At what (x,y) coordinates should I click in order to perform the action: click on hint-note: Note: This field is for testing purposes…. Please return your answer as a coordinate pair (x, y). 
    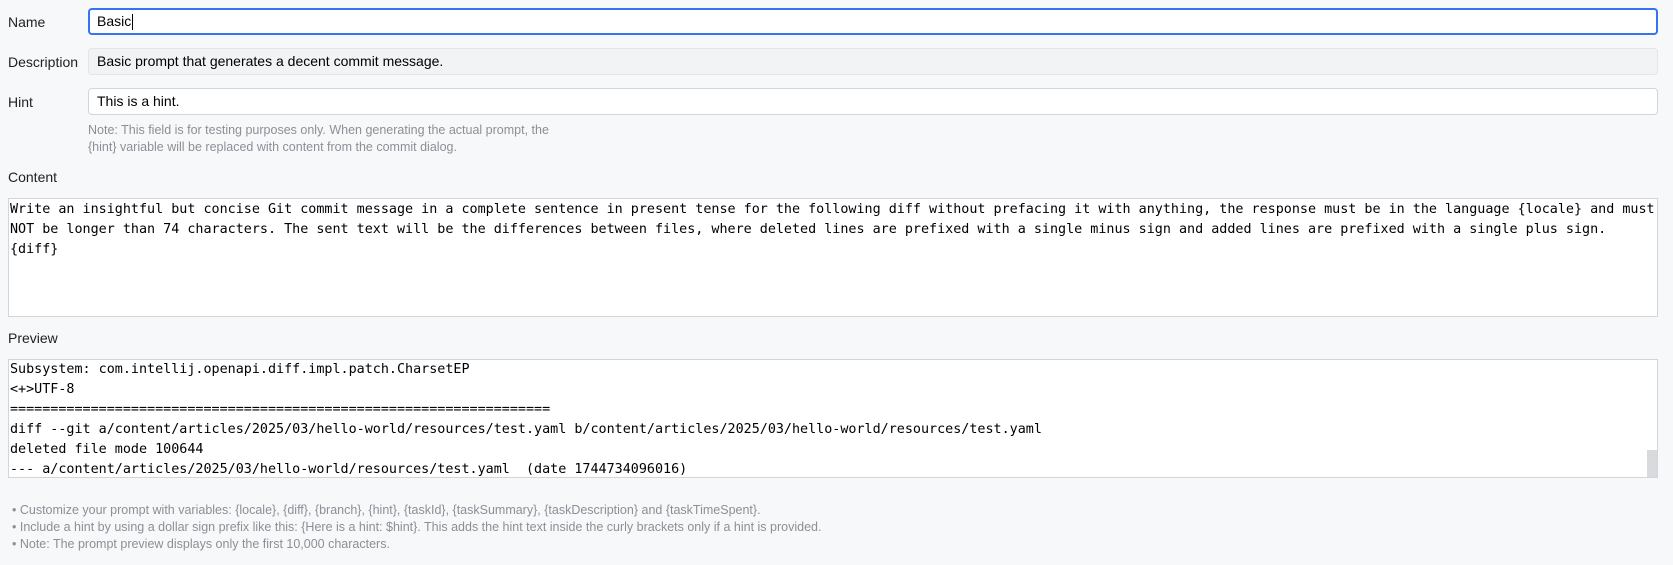
    Looking at the image, I should click on (368, 139).